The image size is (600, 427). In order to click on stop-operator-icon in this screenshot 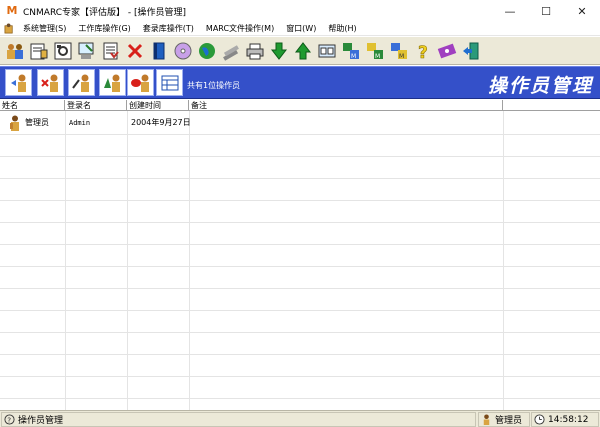, I will do `click(140, 82)`.